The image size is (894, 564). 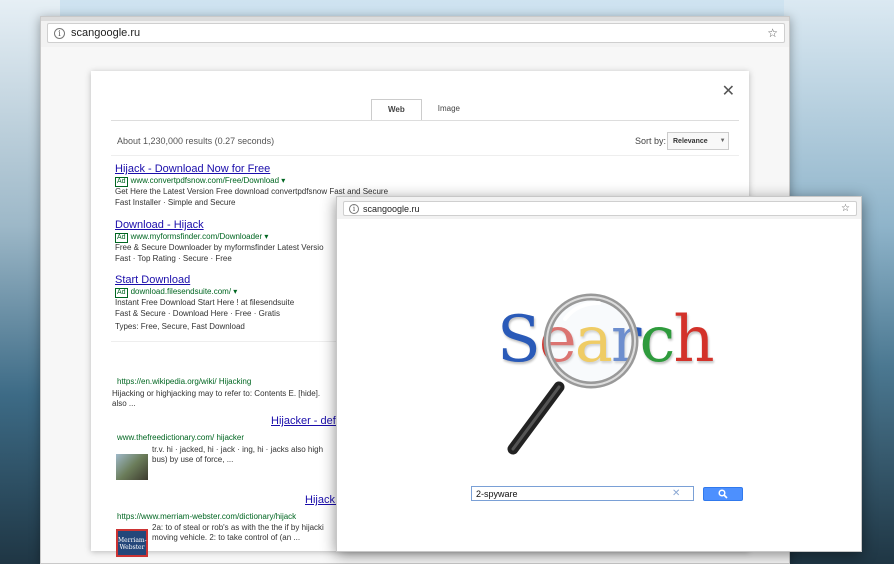 I want to click on logo-letter: h, so click(x=693, y=340).